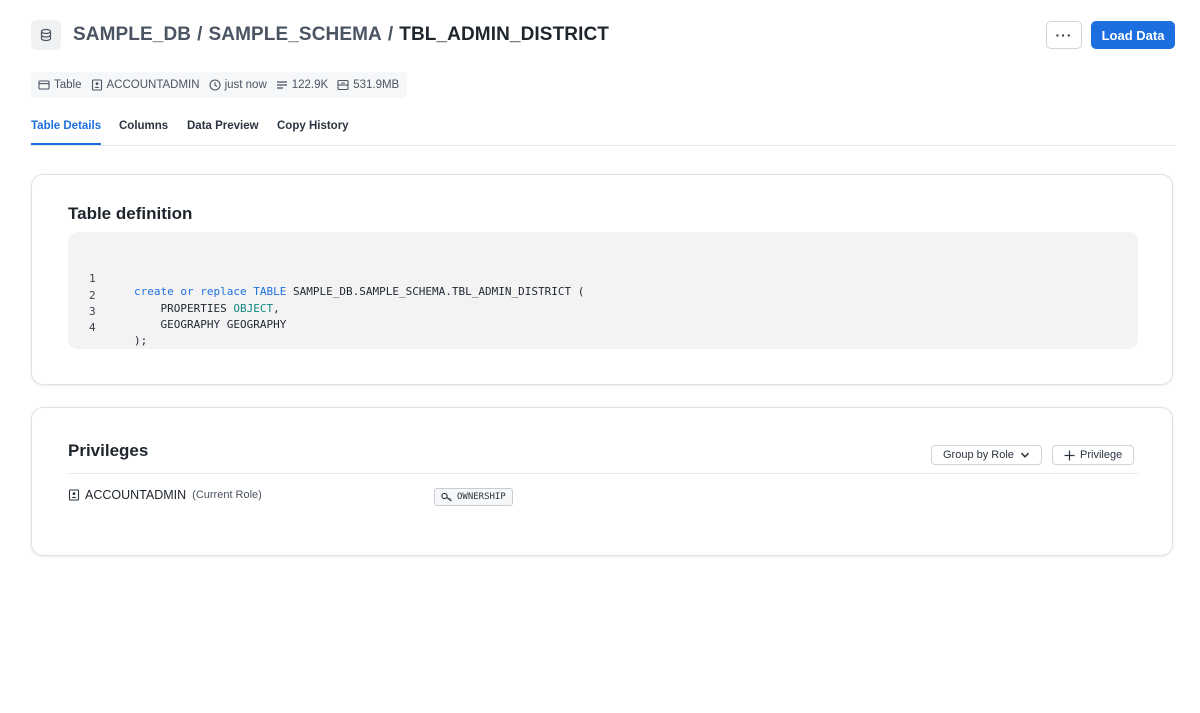  I want to click on ownership-badge: OWNERSHIP, so click(473, 497).